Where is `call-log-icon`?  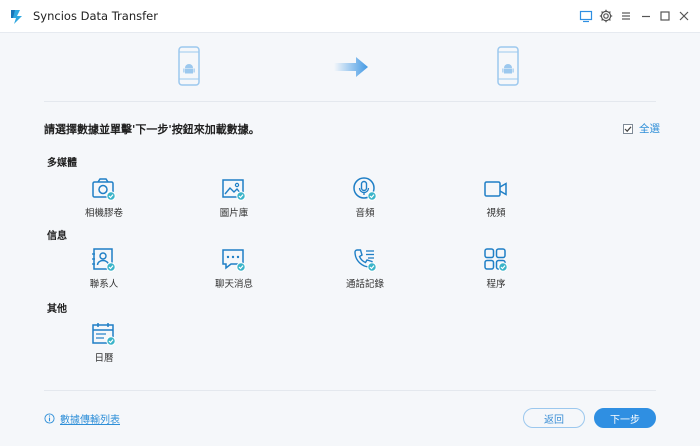 call-log-icon is located at coordinates (365, 260).